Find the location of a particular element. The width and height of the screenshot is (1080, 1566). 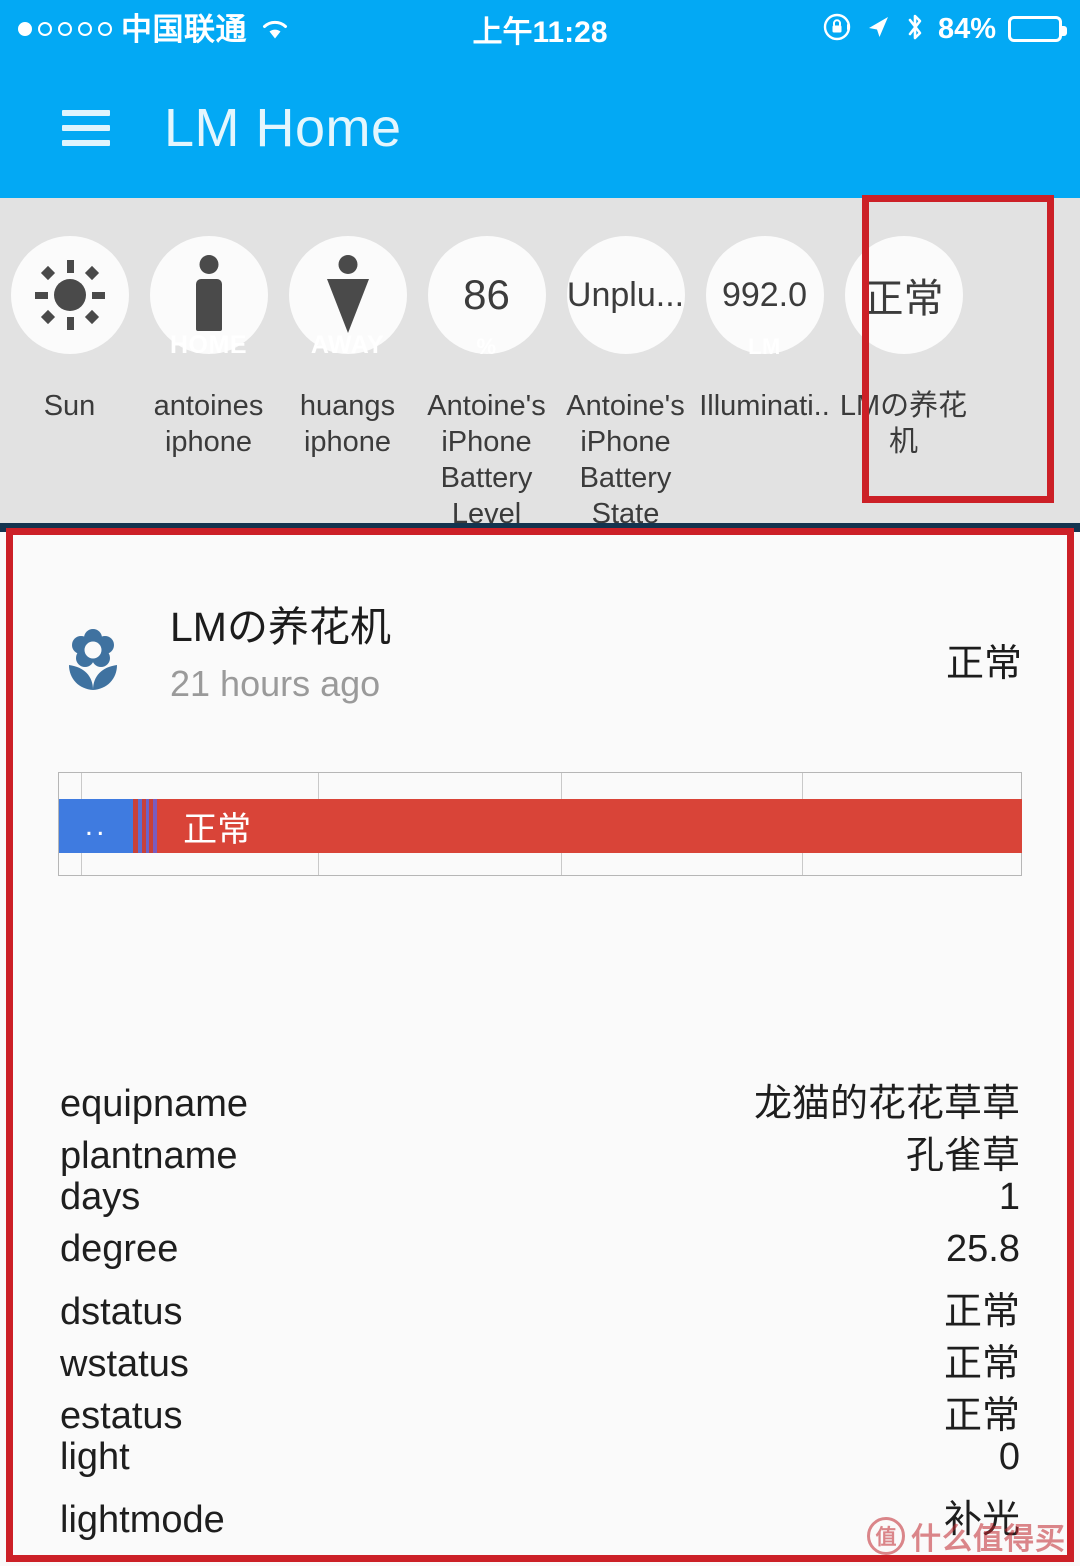

attribute-row: light 0 is located at coordinates (540, 1462).